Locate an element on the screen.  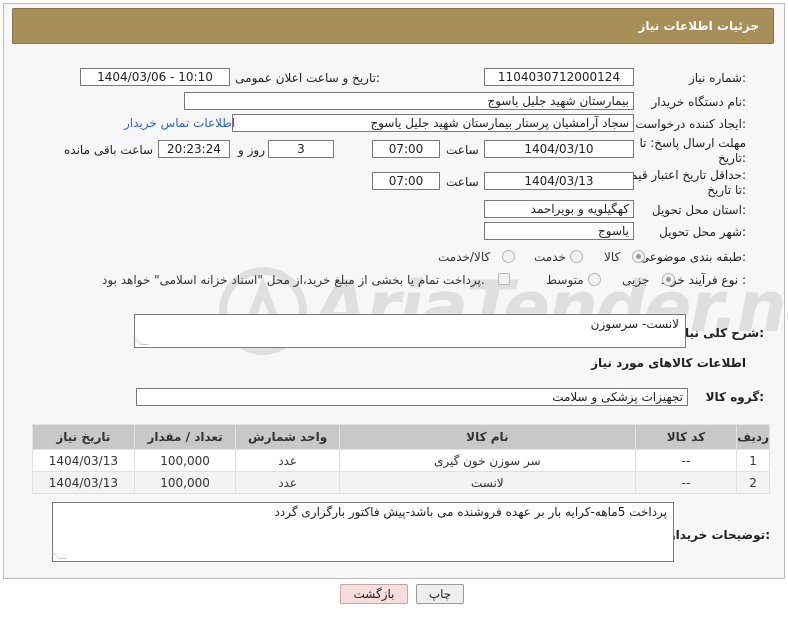
announce-field: 1404/03/06 - 10:10 is located at coordinates (155, 77).